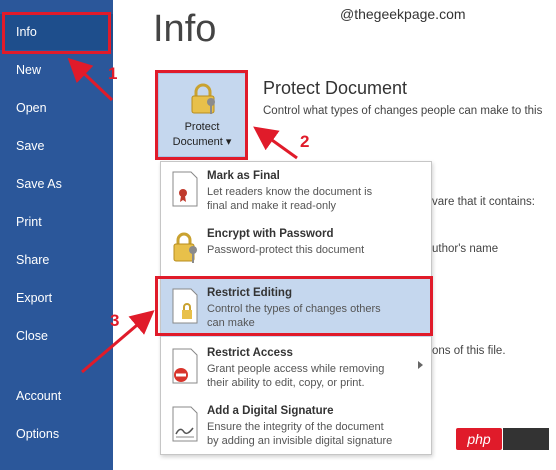  What do you see at coordinates (250, 353) in the screenshot?
I see `menu-item-title: Restrict Access` at bounding box center [250, 353].